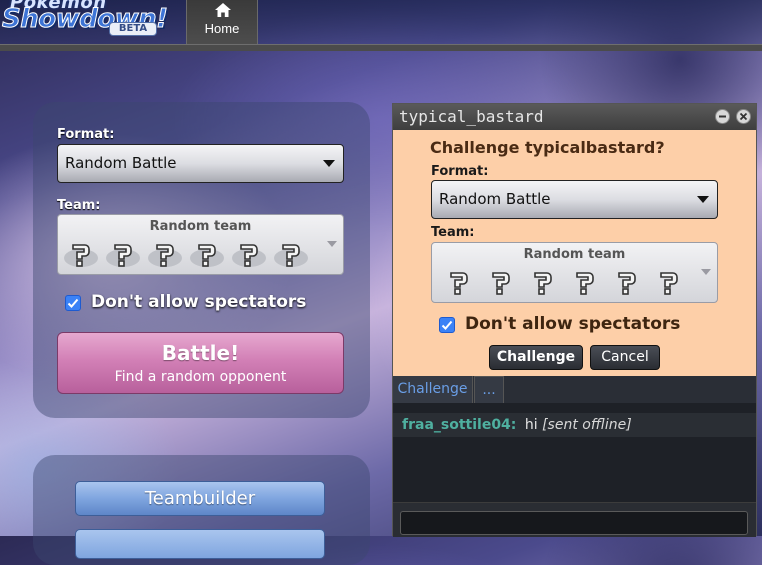 The image size is (762, 565). I want to click on chat-input-bar, so click(574, 519).